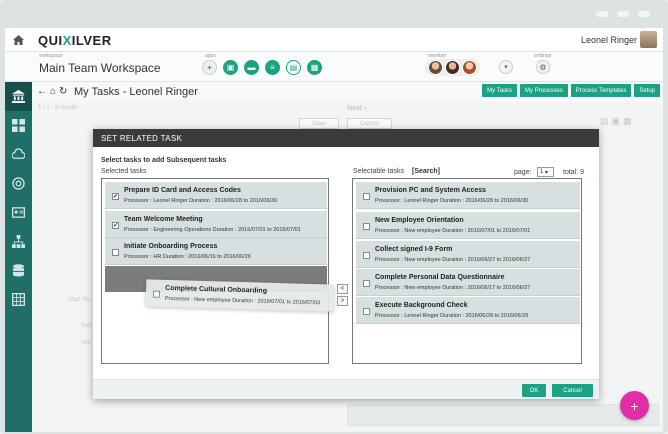  Describe the element at coordinates (314, 67) in the screenshot. I see `form-icon: ▦` at that location.